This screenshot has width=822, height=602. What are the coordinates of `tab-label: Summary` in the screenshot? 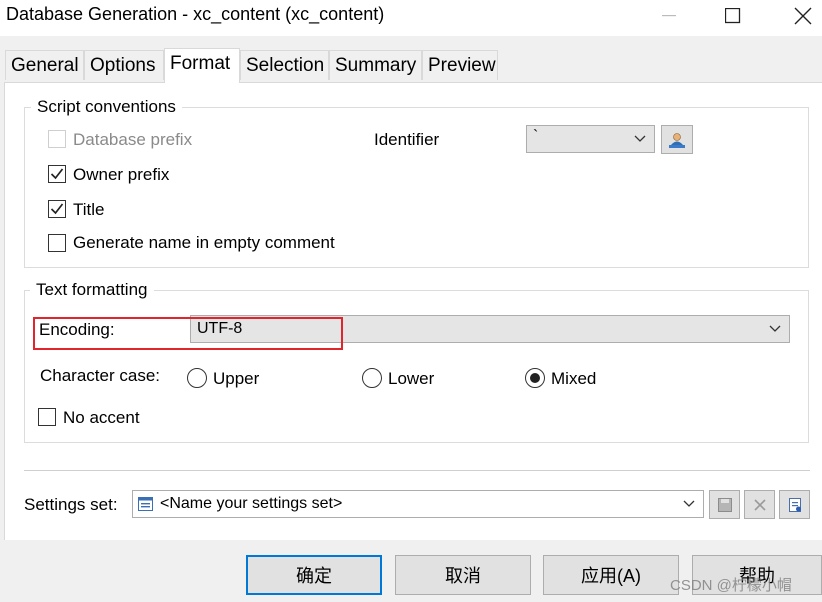 It's located at (376, 65).